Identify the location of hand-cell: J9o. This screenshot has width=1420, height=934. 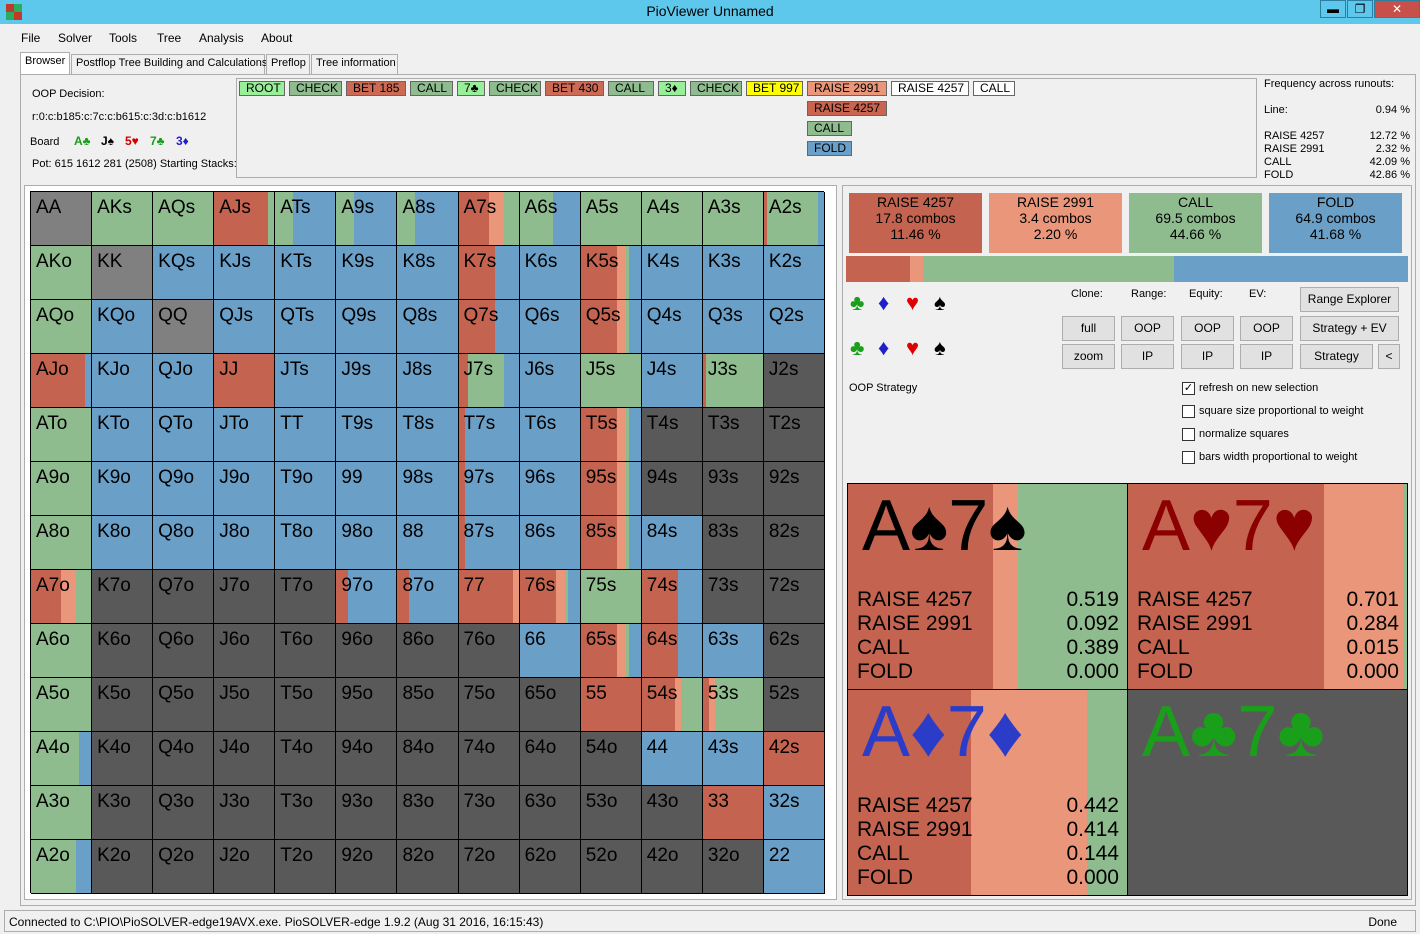
(245, 489).